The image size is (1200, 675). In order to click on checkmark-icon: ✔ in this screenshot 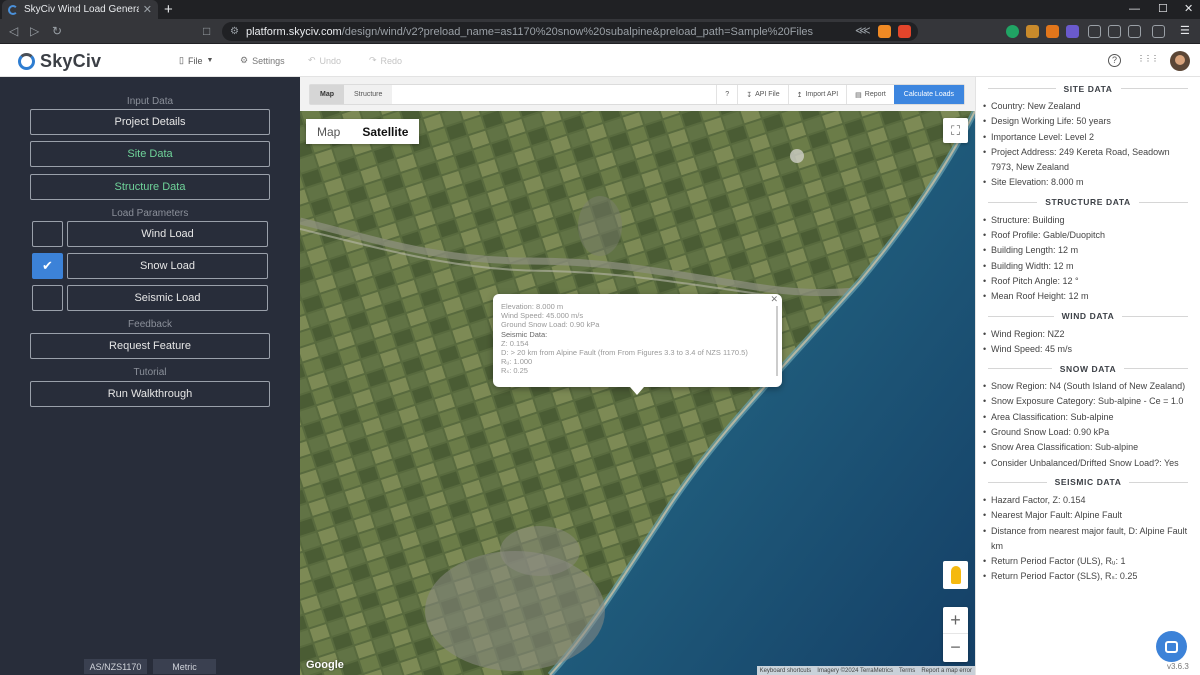, I will do `click(47, 265)`.